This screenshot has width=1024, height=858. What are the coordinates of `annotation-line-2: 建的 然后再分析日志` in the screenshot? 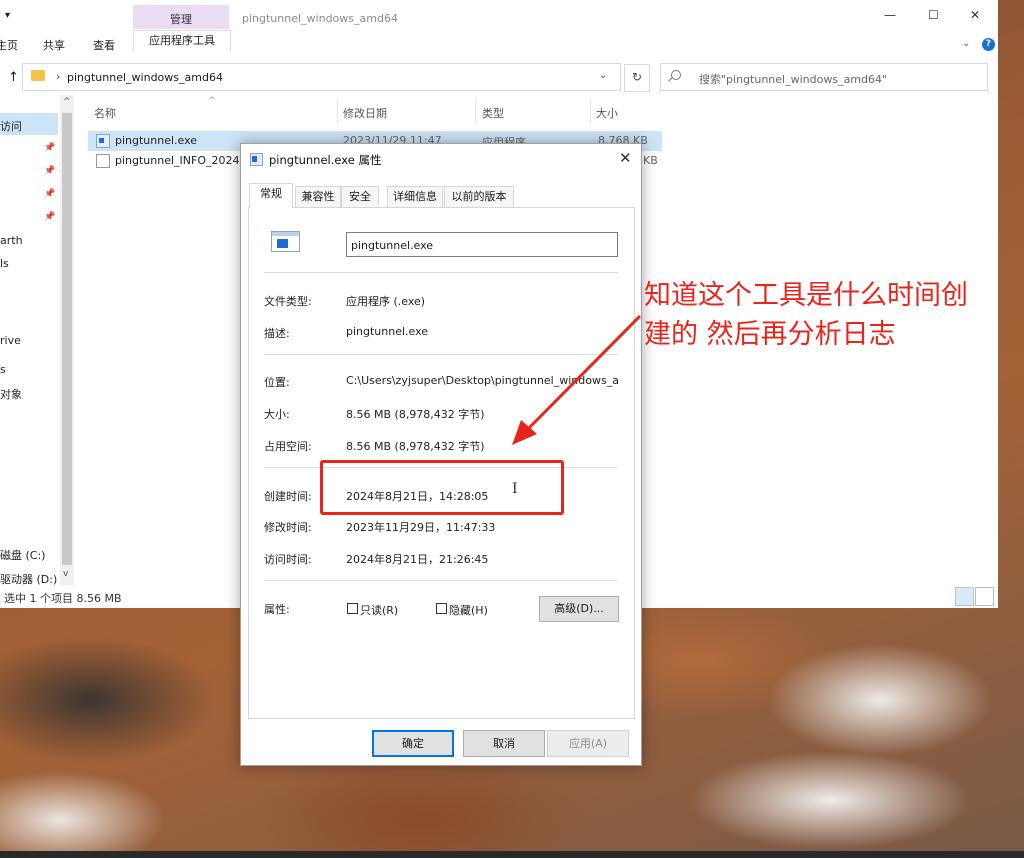 It's located at (770, 334).